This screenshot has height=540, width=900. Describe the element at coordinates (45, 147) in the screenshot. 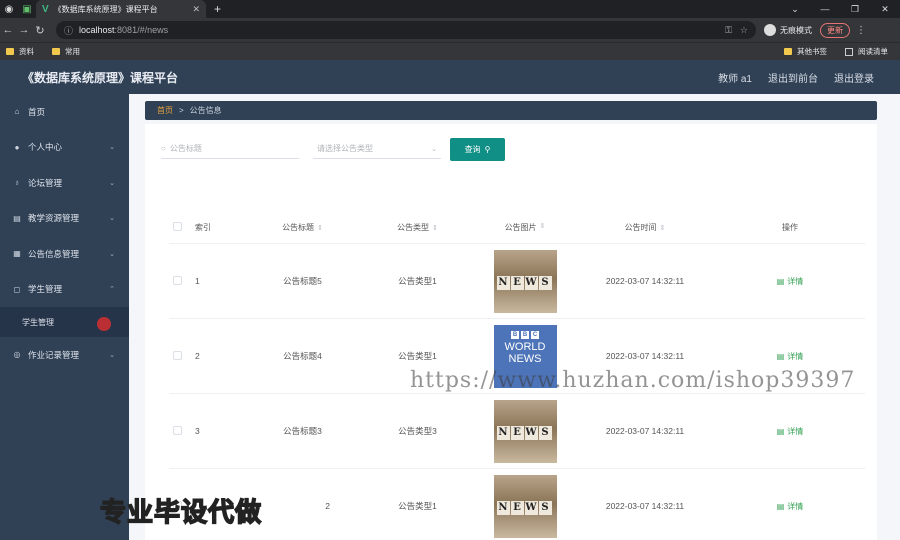

I see `sidebar-item-label: 个人中心` at that location.